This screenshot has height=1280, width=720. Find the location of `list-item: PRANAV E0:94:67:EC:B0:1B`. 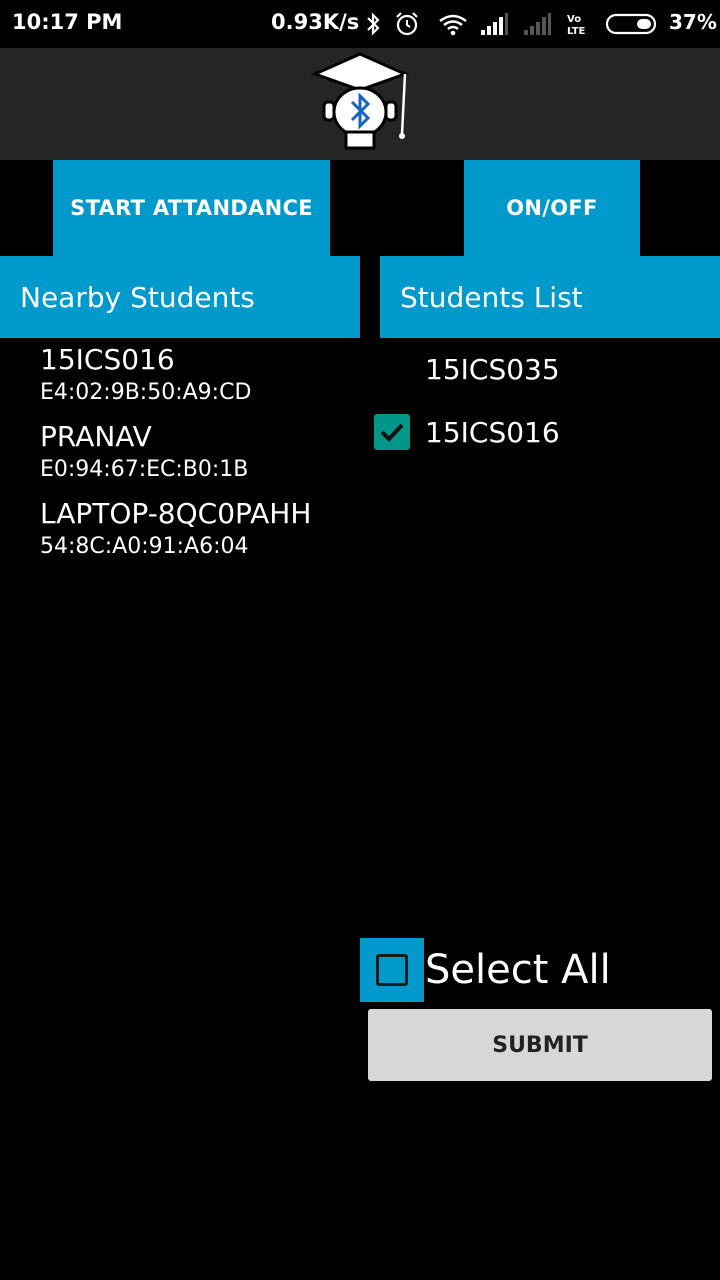

list-item: PRANAV E0:94:67:EC:B0:1B is located at coordinates (200, 457).